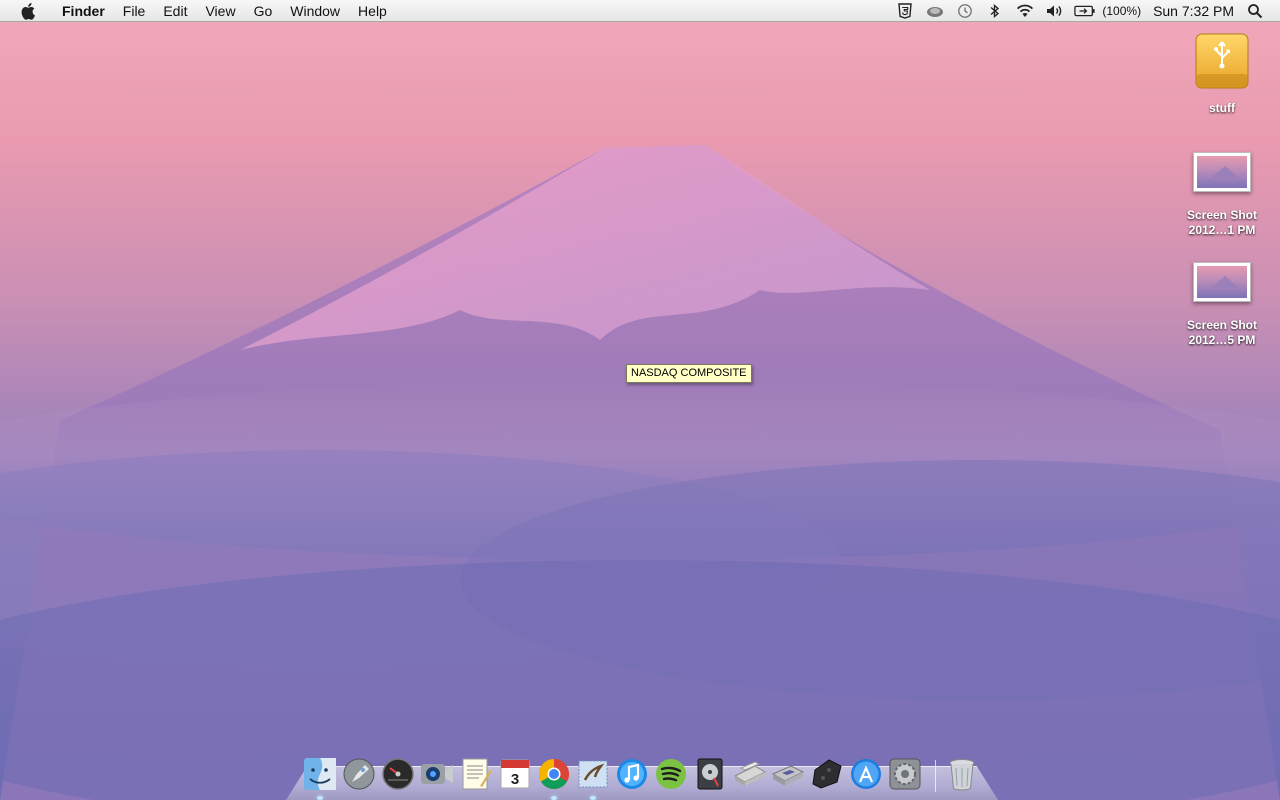  I want to click on menu-go: Go, so click(263, 11).